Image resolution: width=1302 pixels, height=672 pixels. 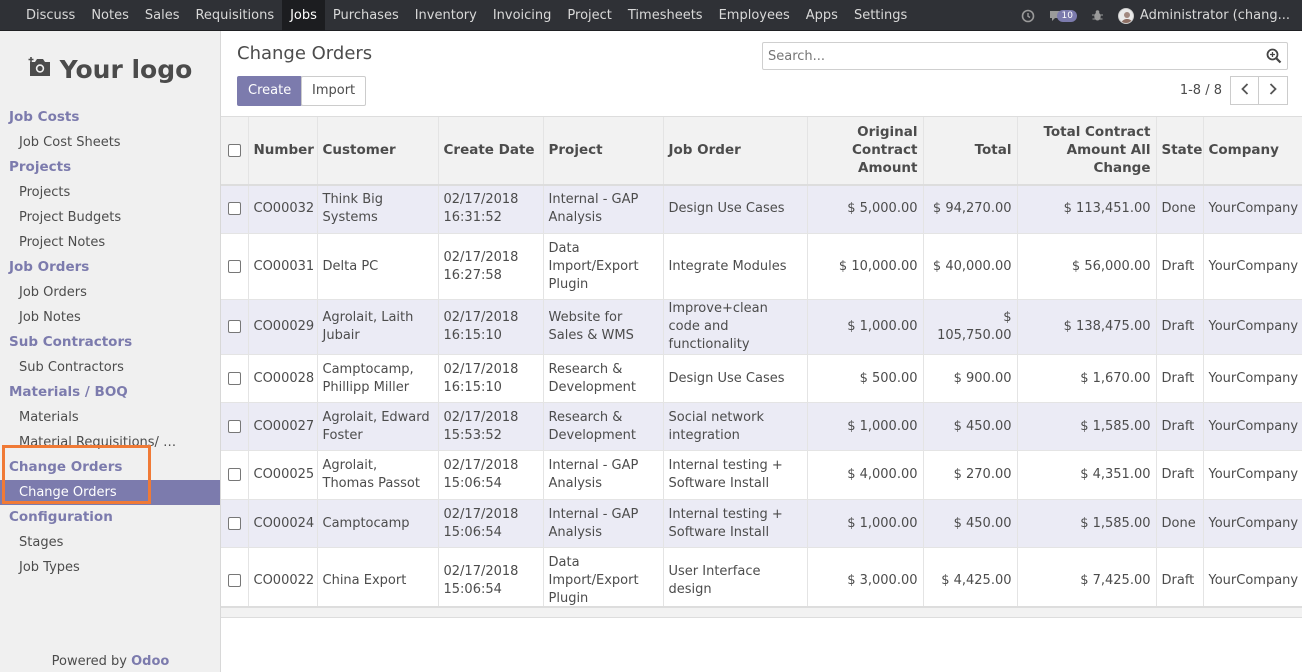 What do you see at coordinates (110, 442) in the screenshot?
I see `sidebar-item-material-requisitions-boq: Material Requisitions/ BOQ` at bounding box center [110, 442].